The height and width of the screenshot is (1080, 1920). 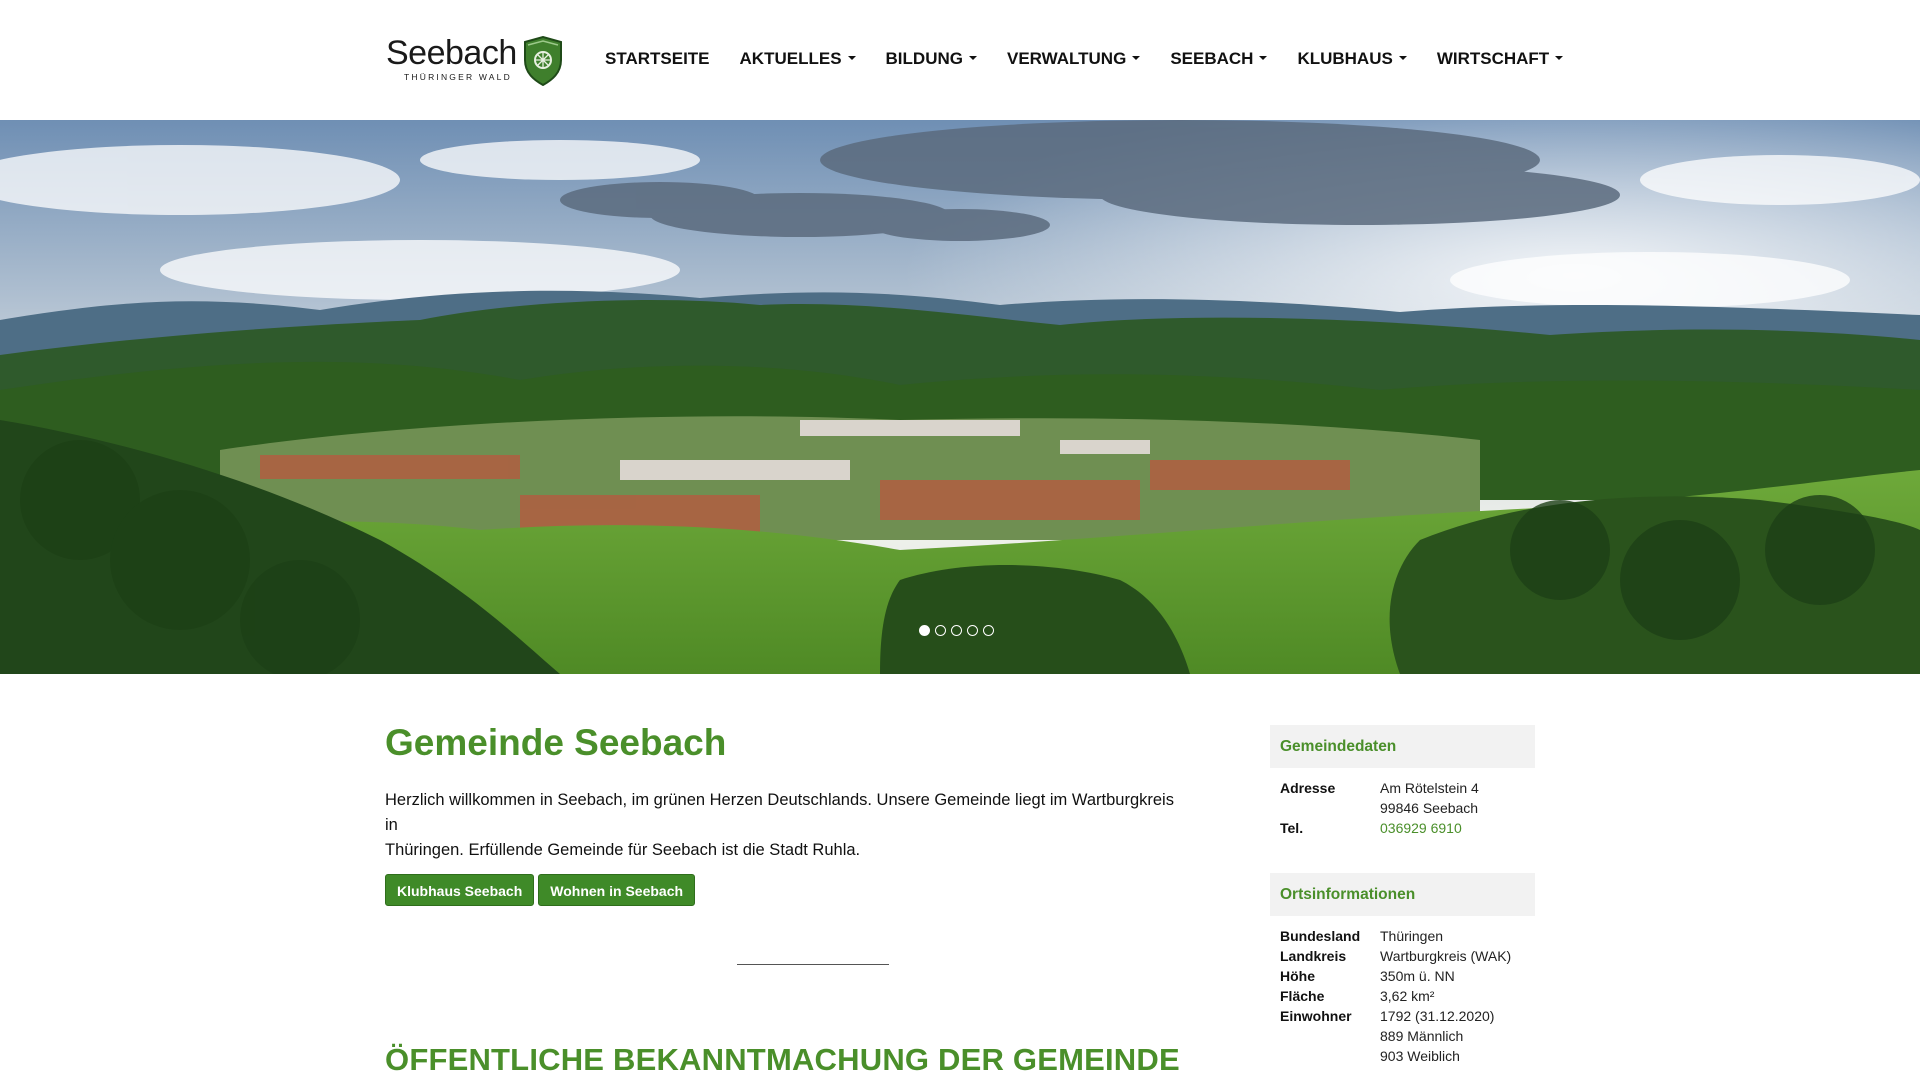 I want to click on info-row: Fläche 3,62 km², so click(x=1402, y=996).